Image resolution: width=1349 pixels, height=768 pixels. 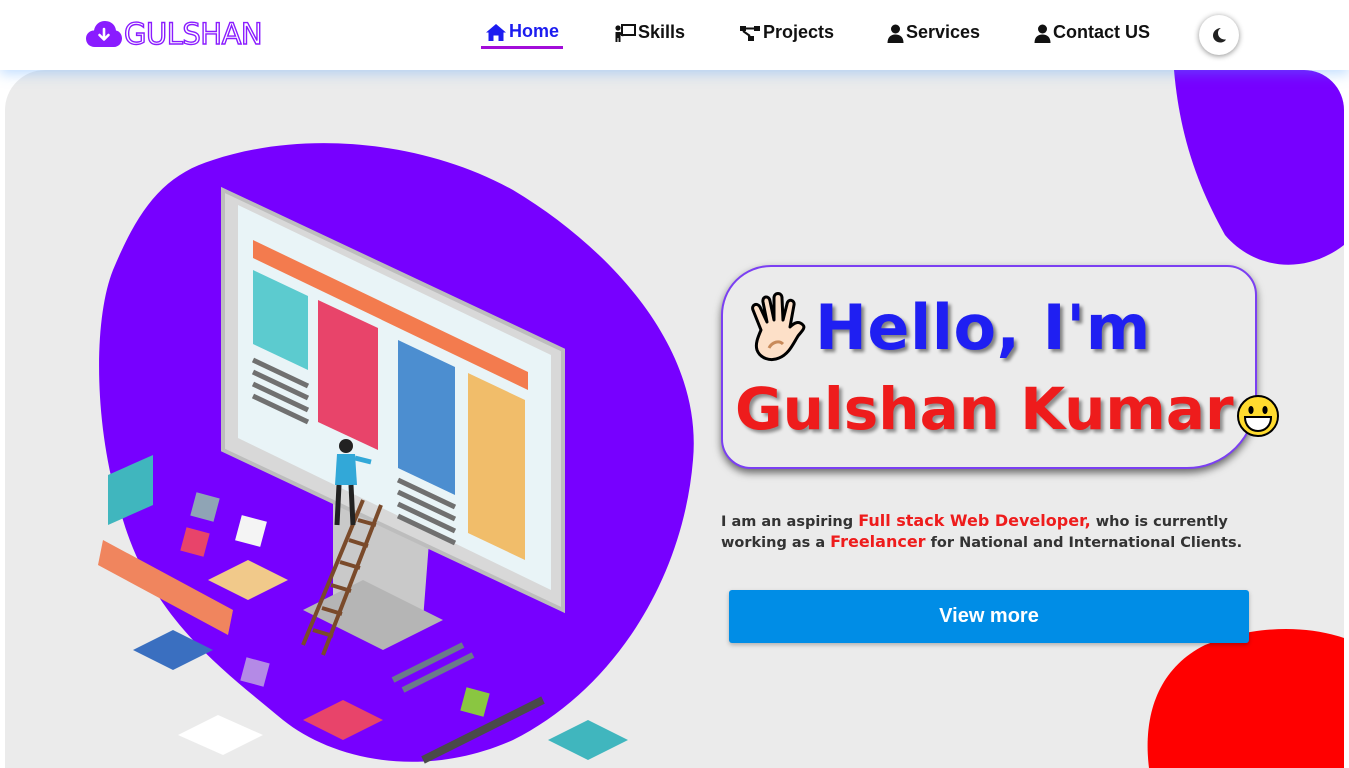 What do you see at coordinates (974, 520) in the screenshot?
I see `intro-highlight-role: Full stack Web Developer,` at bounding box center [974, 520].